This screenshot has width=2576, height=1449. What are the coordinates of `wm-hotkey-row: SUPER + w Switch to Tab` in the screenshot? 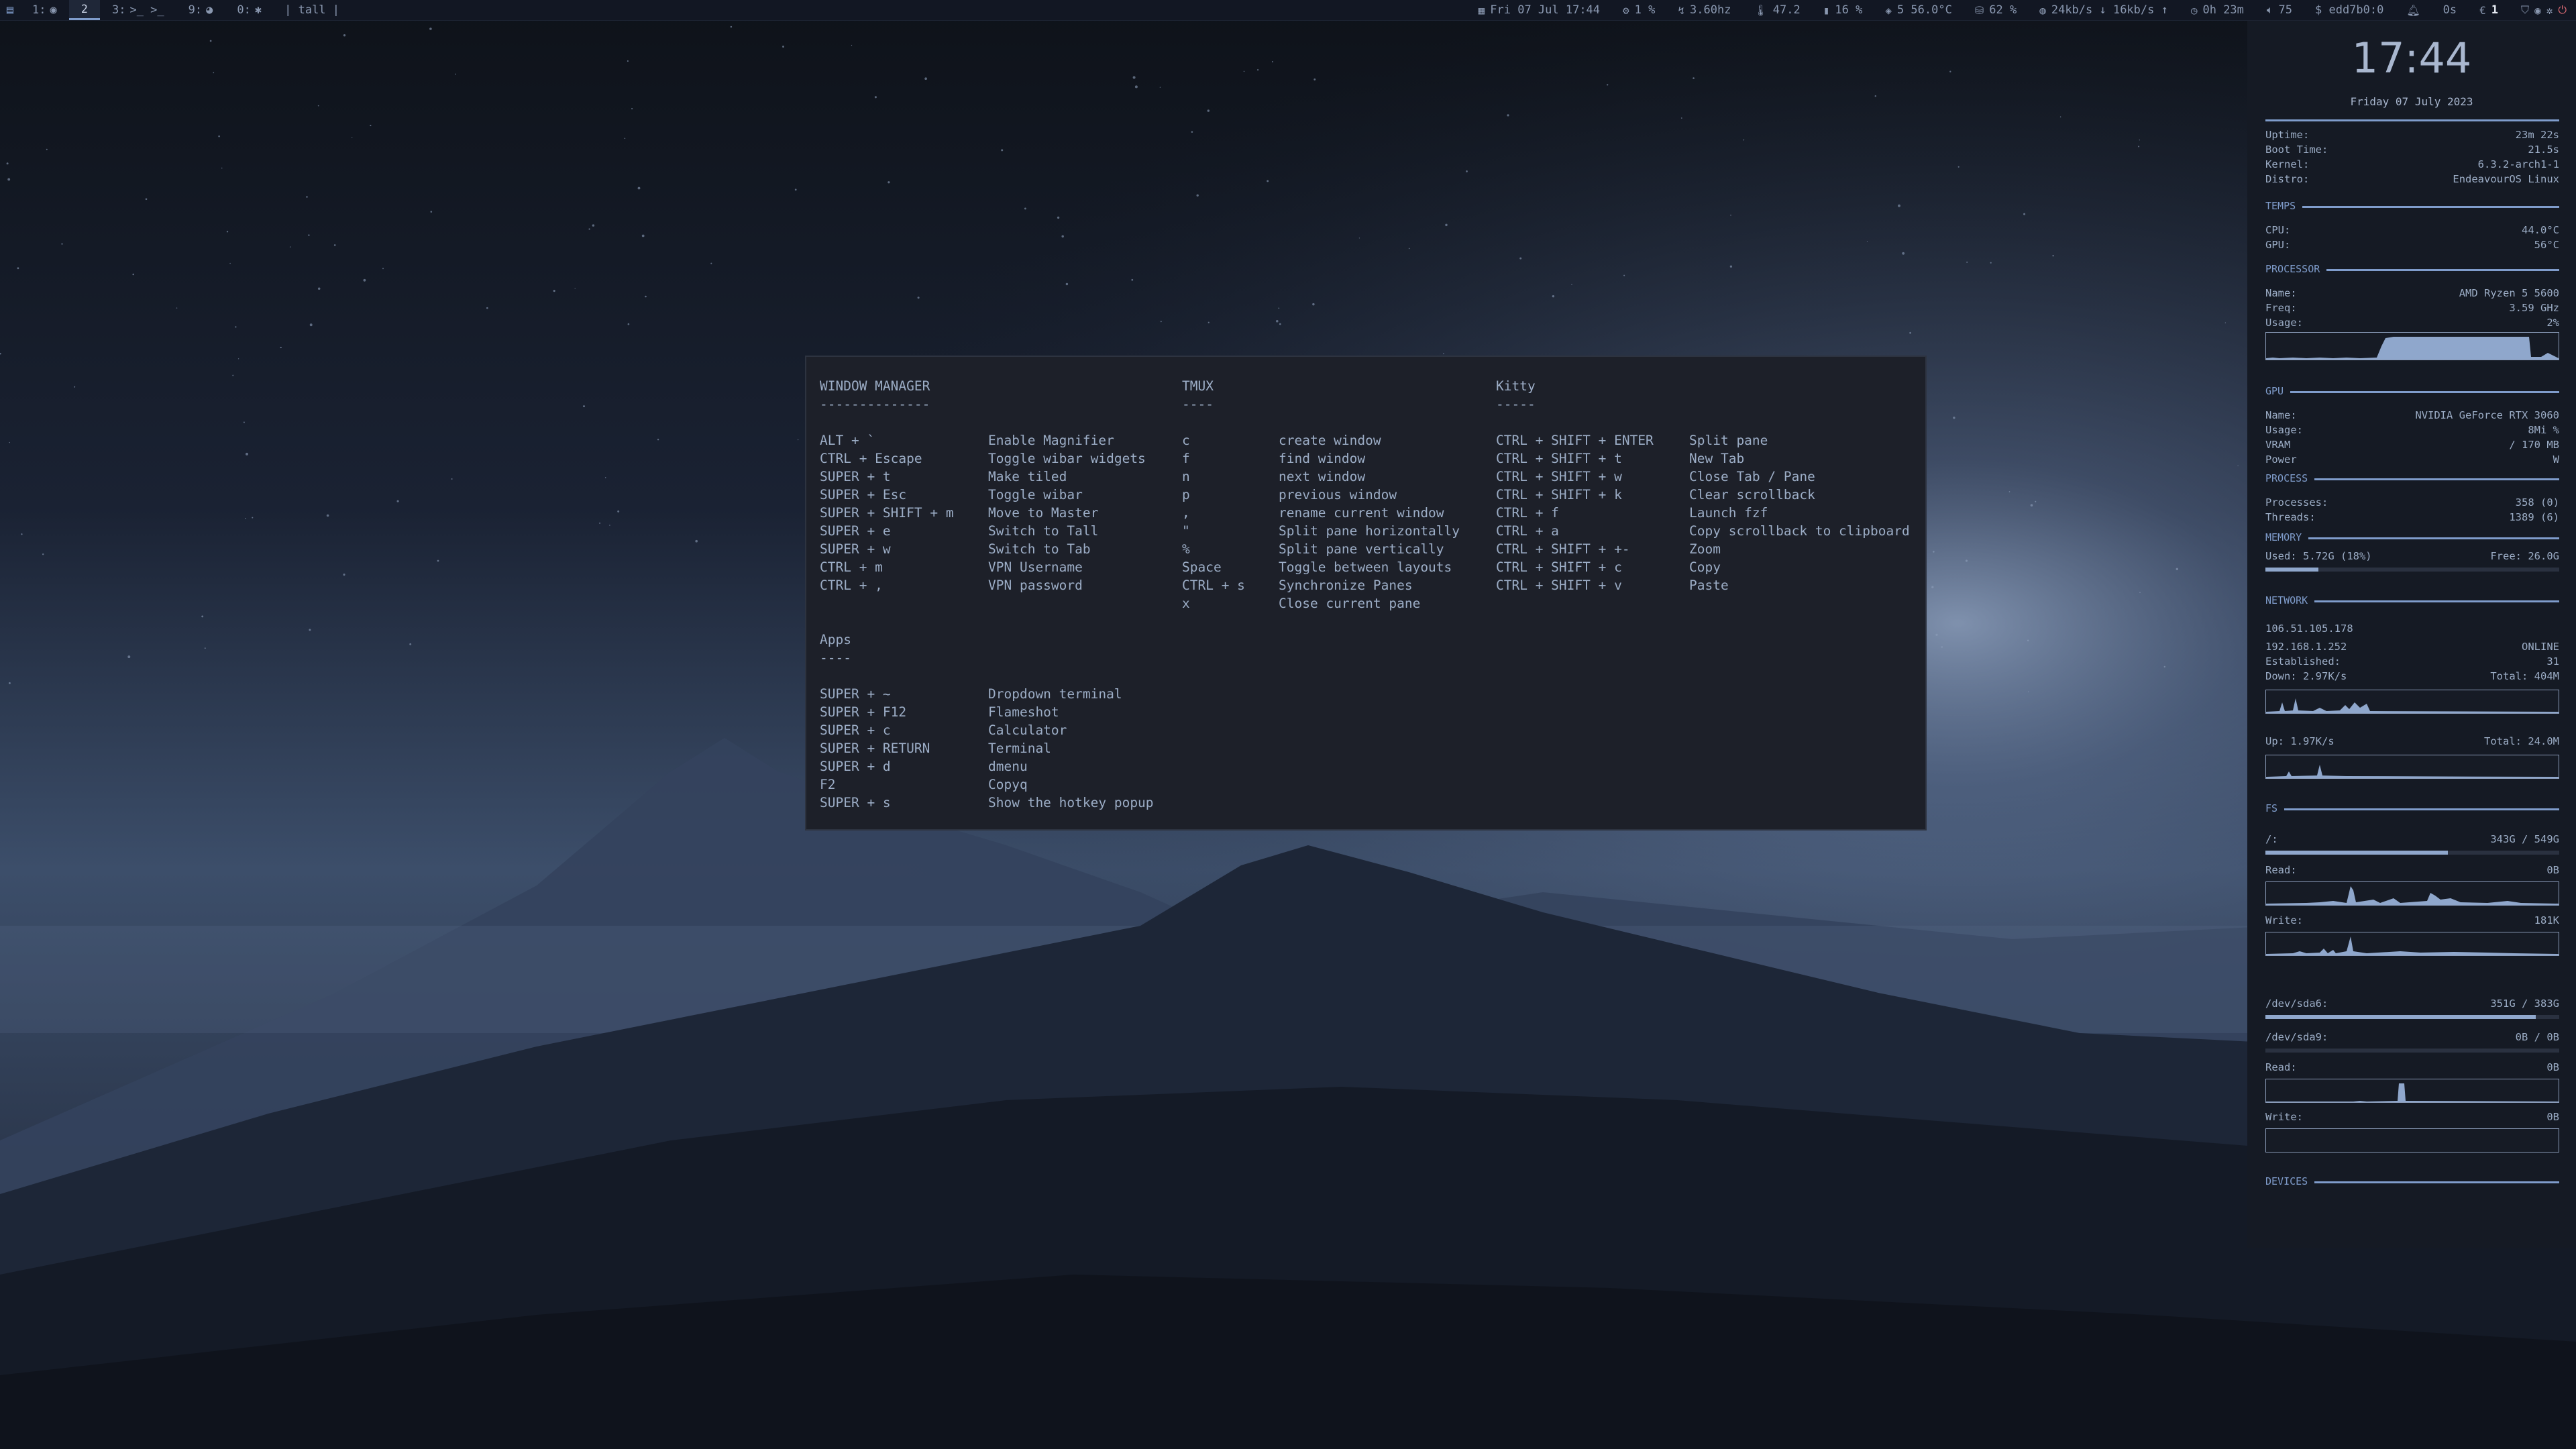 It's located at (955, 549).